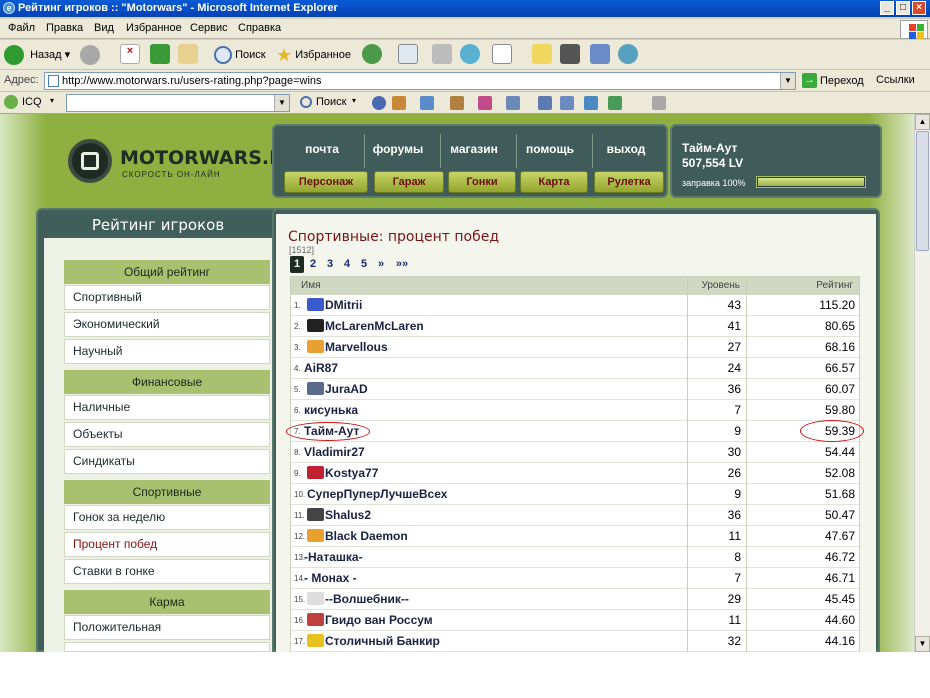 This screenshot has height=698, width=930. What do you see at coordinates (366, 536) in the screenshot?
I see `player-name: Black Daemon` at bounding box center [366, 536].